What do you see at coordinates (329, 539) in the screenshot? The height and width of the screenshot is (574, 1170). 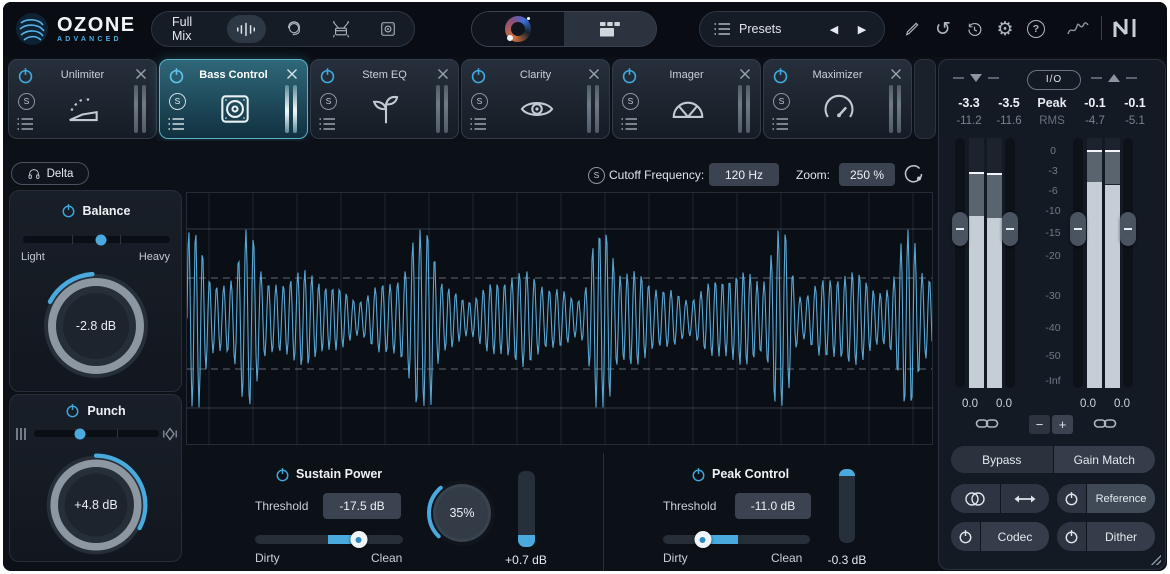 I see `sustain-mix-slider` at bounding box center [329, 539].